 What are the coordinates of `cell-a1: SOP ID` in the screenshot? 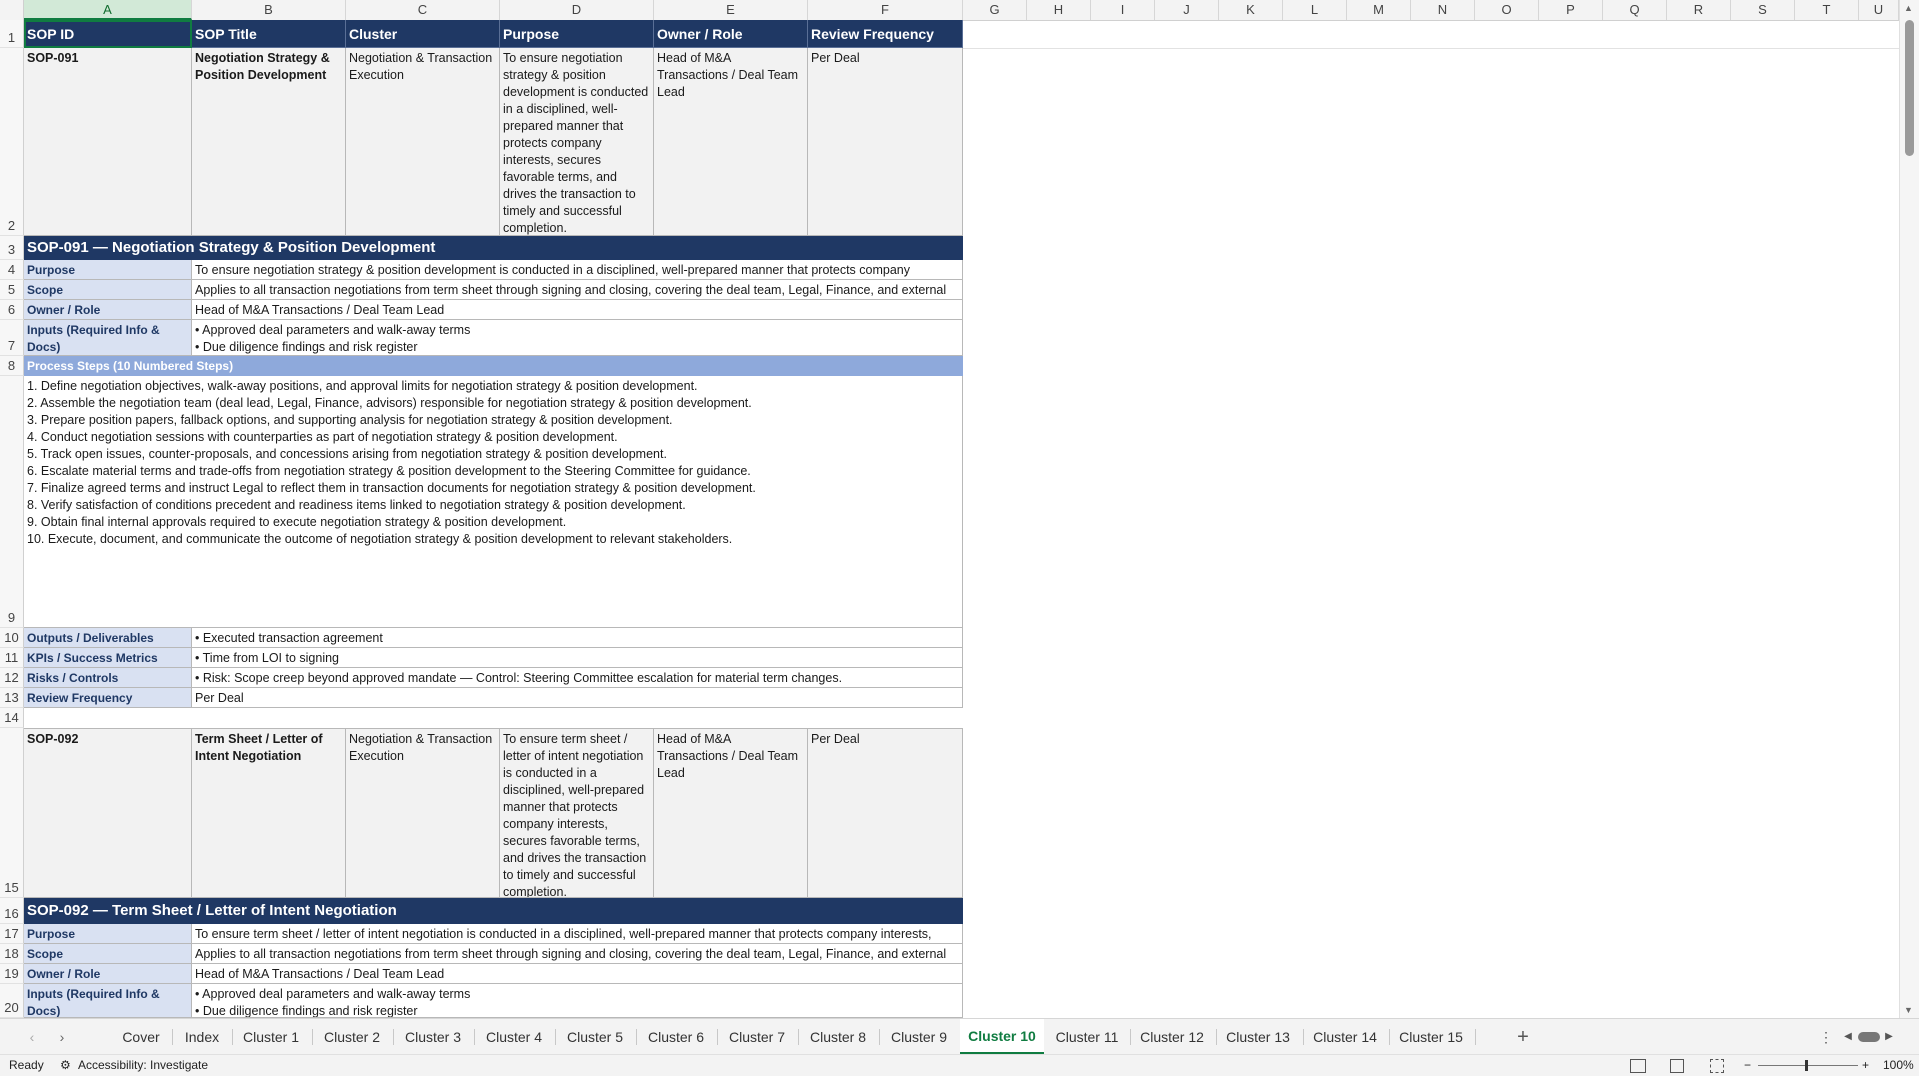 It's located at (108, 34).